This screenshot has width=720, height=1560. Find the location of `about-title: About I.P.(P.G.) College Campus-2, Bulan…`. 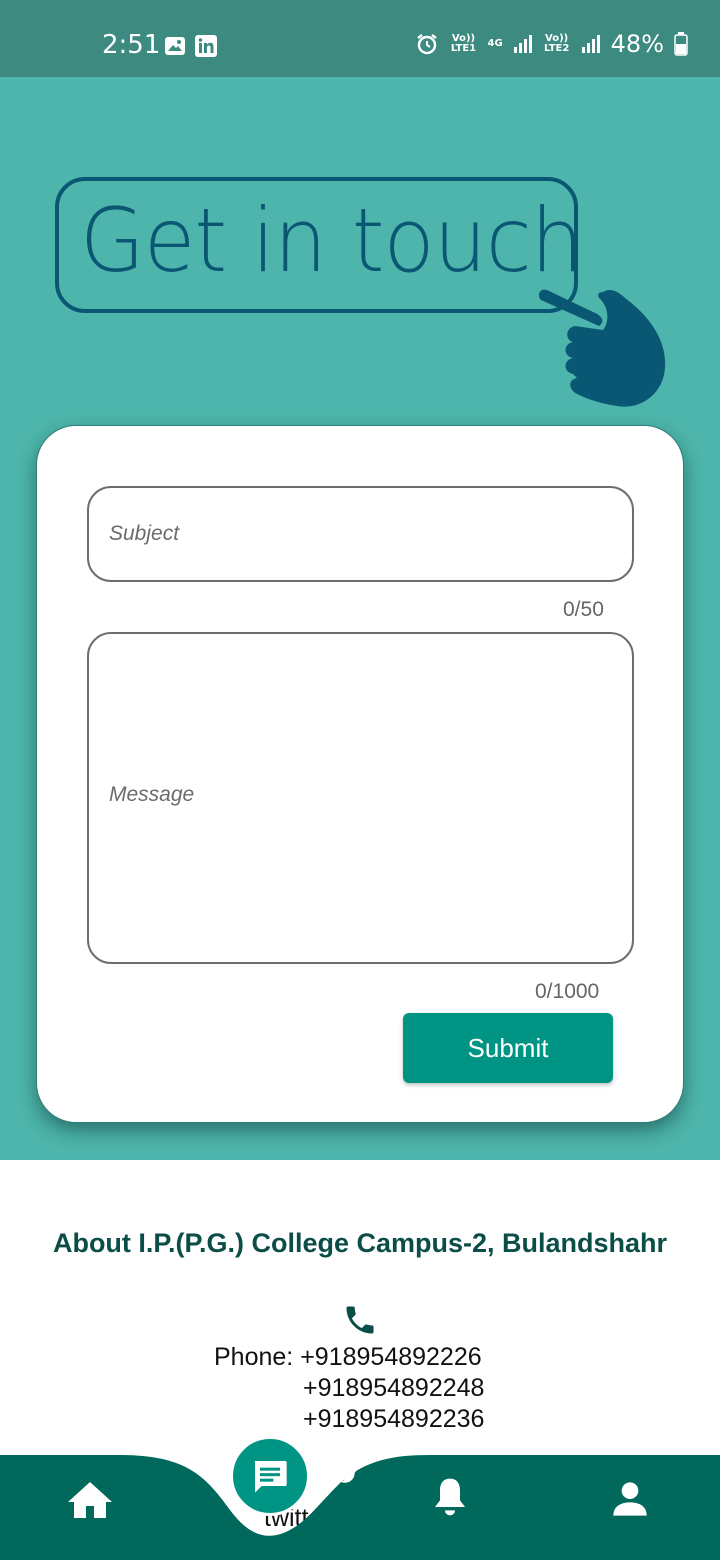

about-title: About I.P.(P.G.) College Campus-2, Bulan… is located at coordinates (360, 1243).